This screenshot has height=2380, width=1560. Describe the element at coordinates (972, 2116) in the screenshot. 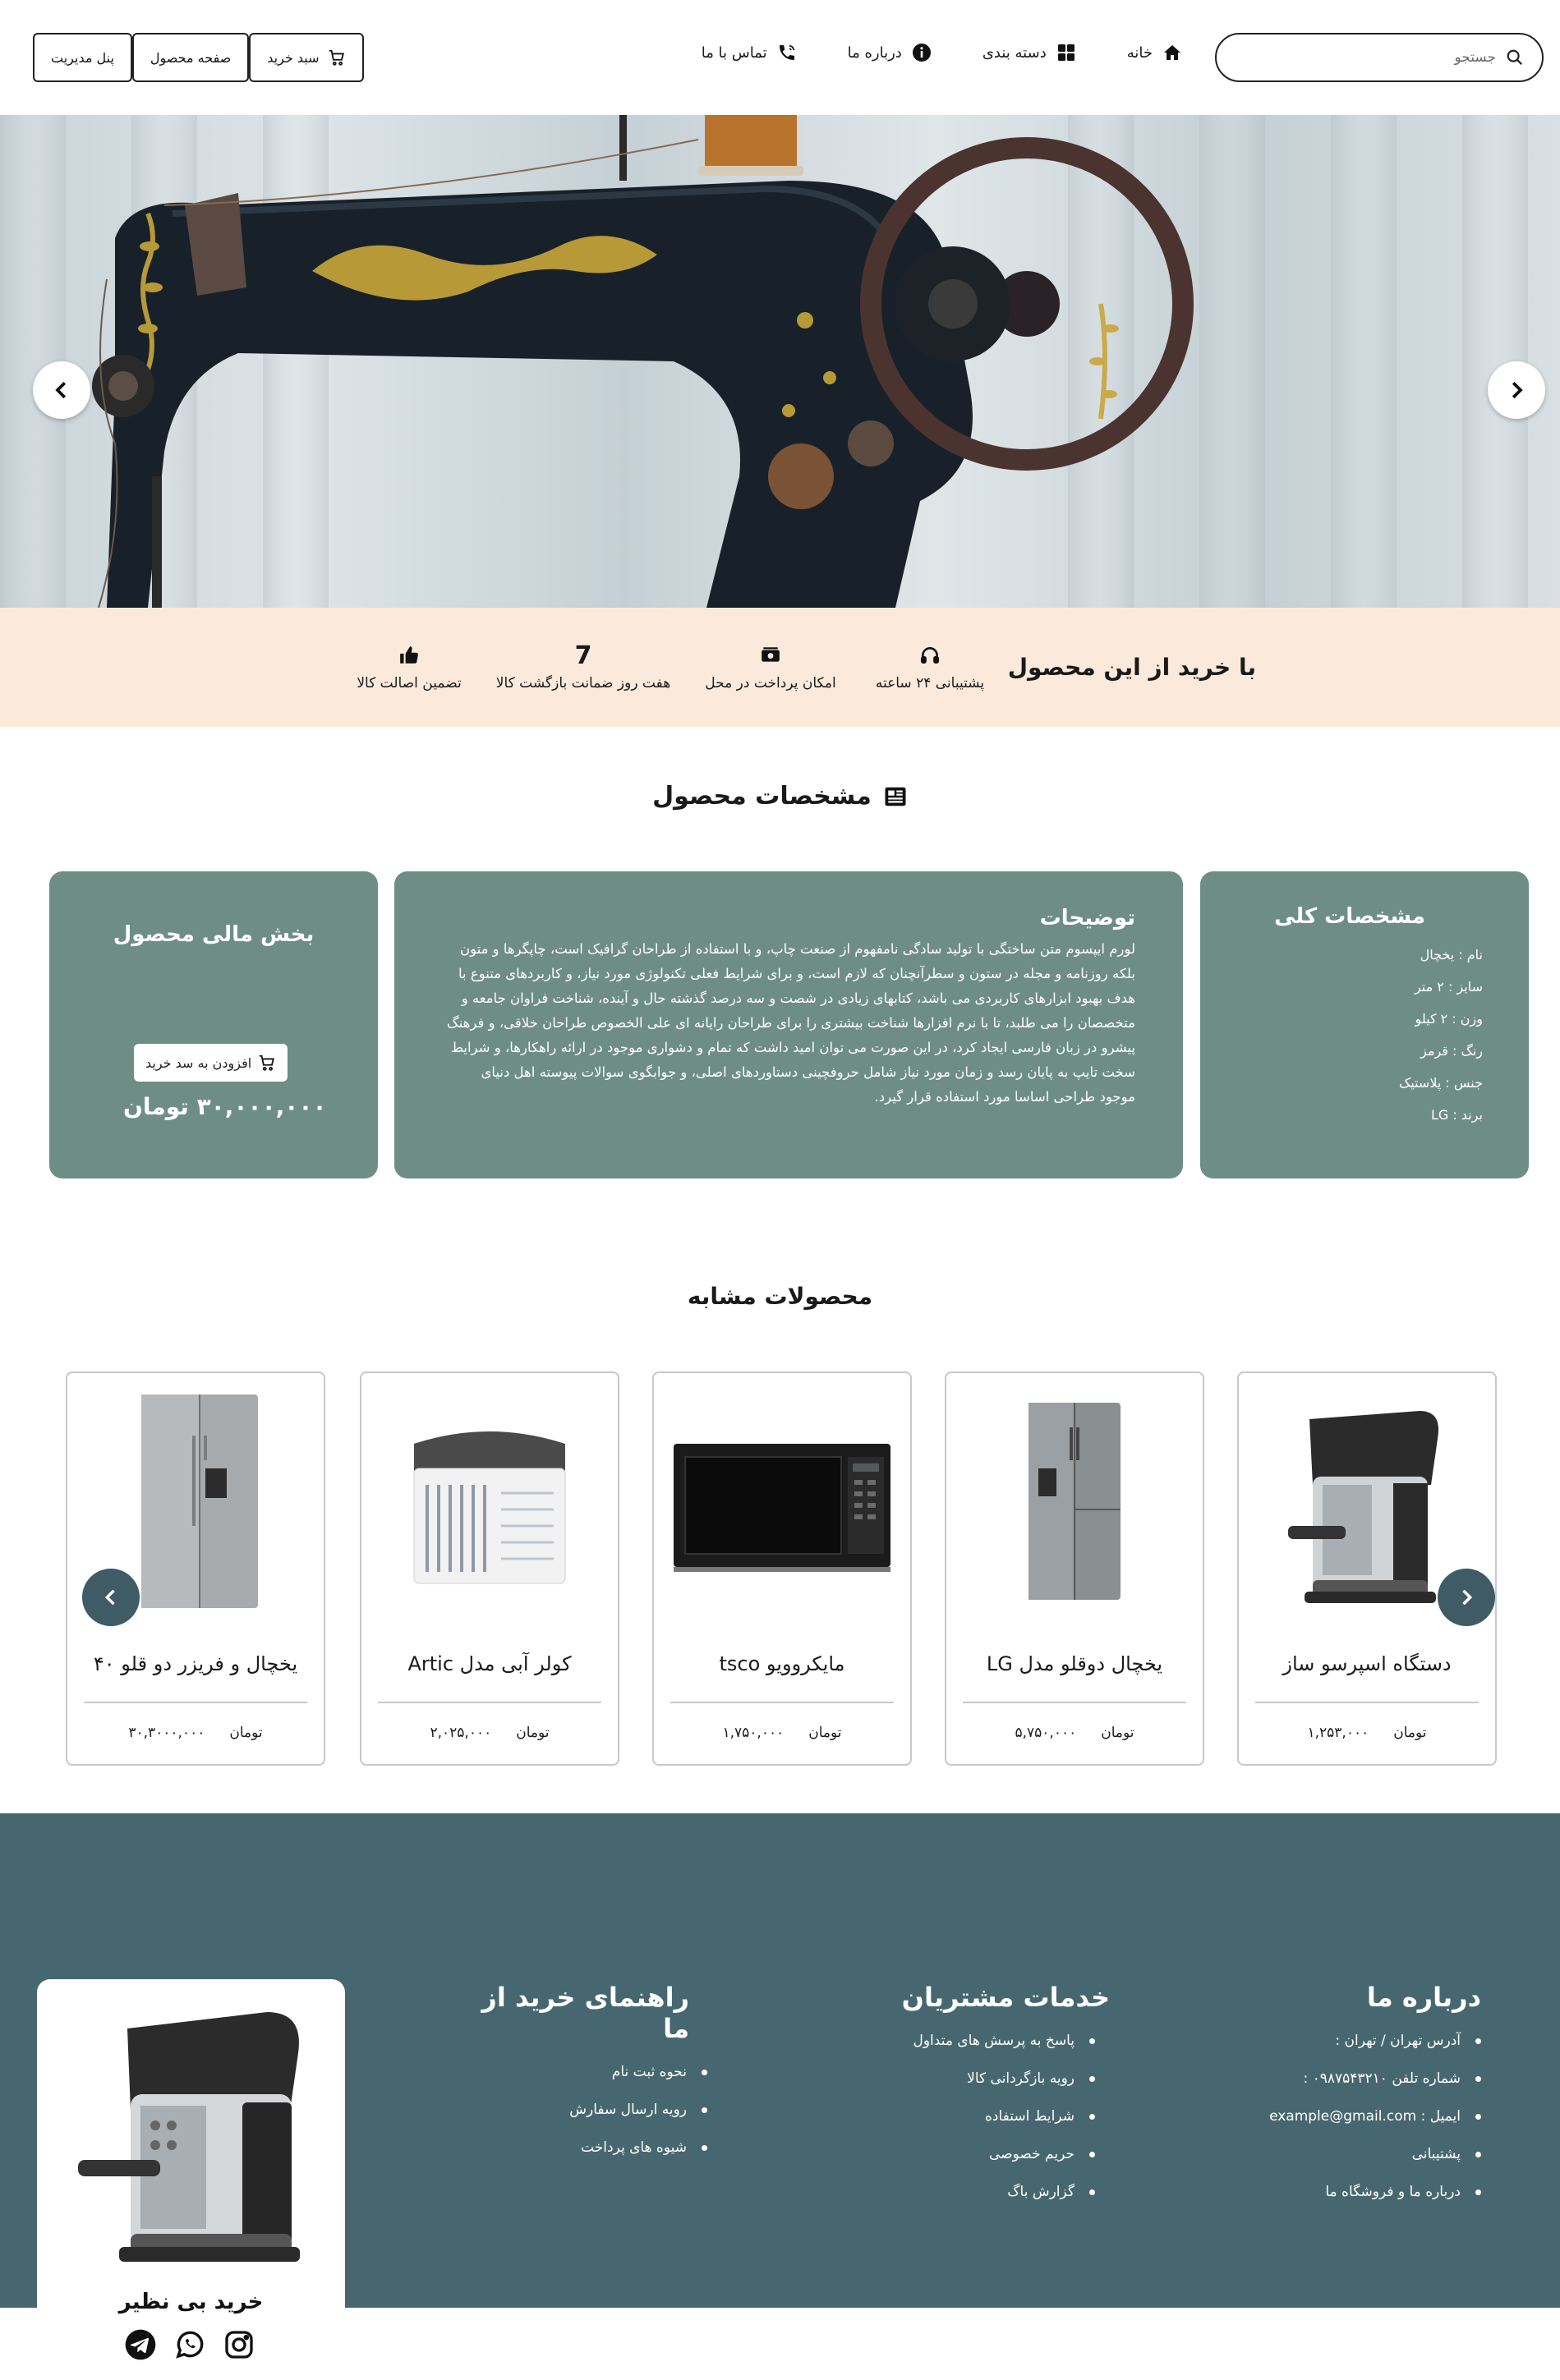

I see `footer-services-item: شرایط استفاده` at that location.